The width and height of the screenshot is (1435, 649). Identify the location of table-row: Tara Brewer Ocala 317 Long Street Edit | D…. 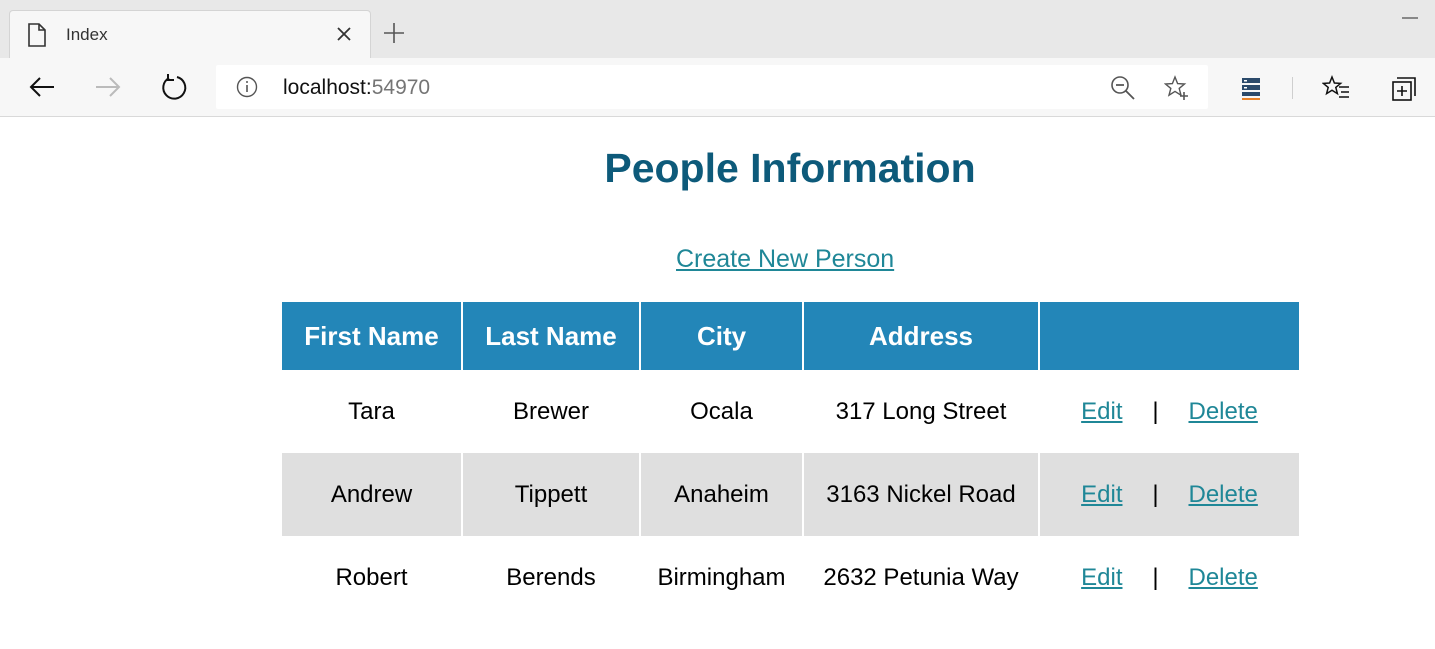
(790, 411).